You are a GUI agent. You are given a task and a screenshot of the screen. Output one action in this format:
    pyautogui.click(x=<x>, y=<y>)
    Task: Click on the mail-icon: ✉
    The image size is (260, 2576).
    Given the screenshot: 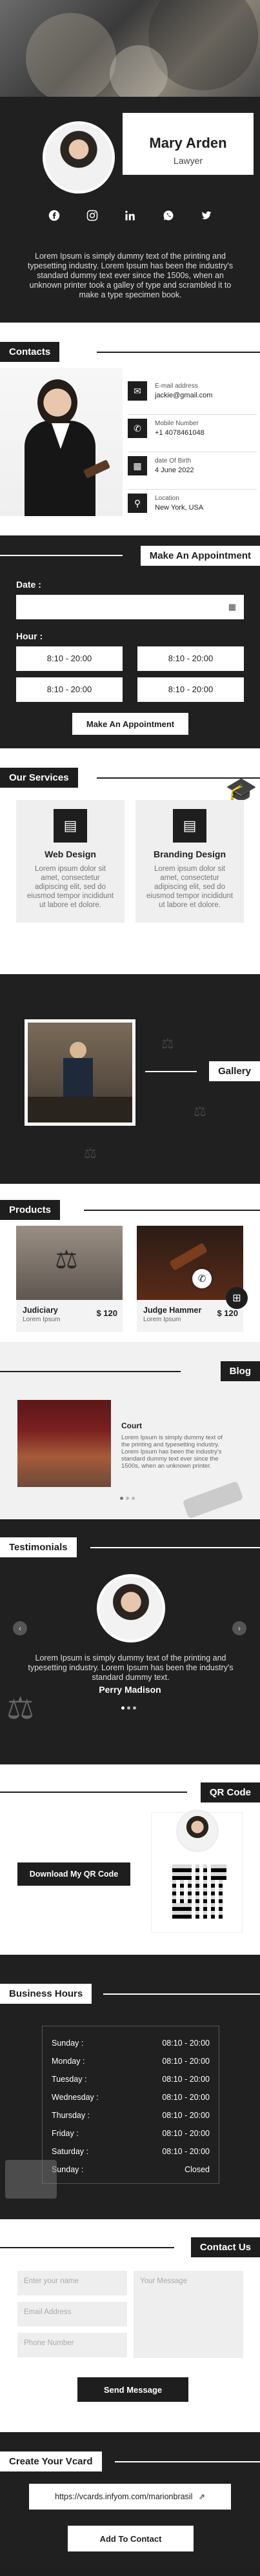 What is the action you would take?
    pyautogui.click(x=137, y=391)
    